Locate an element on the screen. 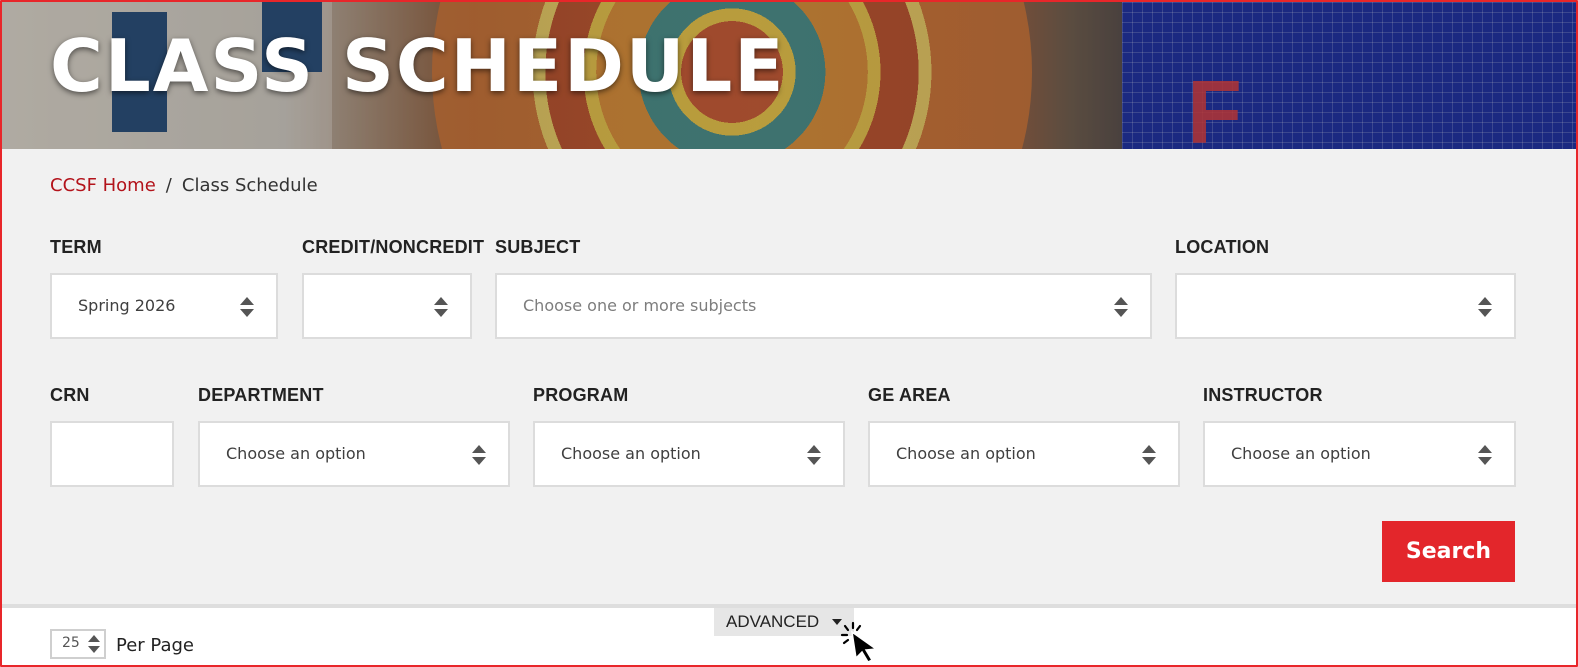 The width and height of the screenshot is (1578, 667). location-select is located at coordinates (1345, 306).